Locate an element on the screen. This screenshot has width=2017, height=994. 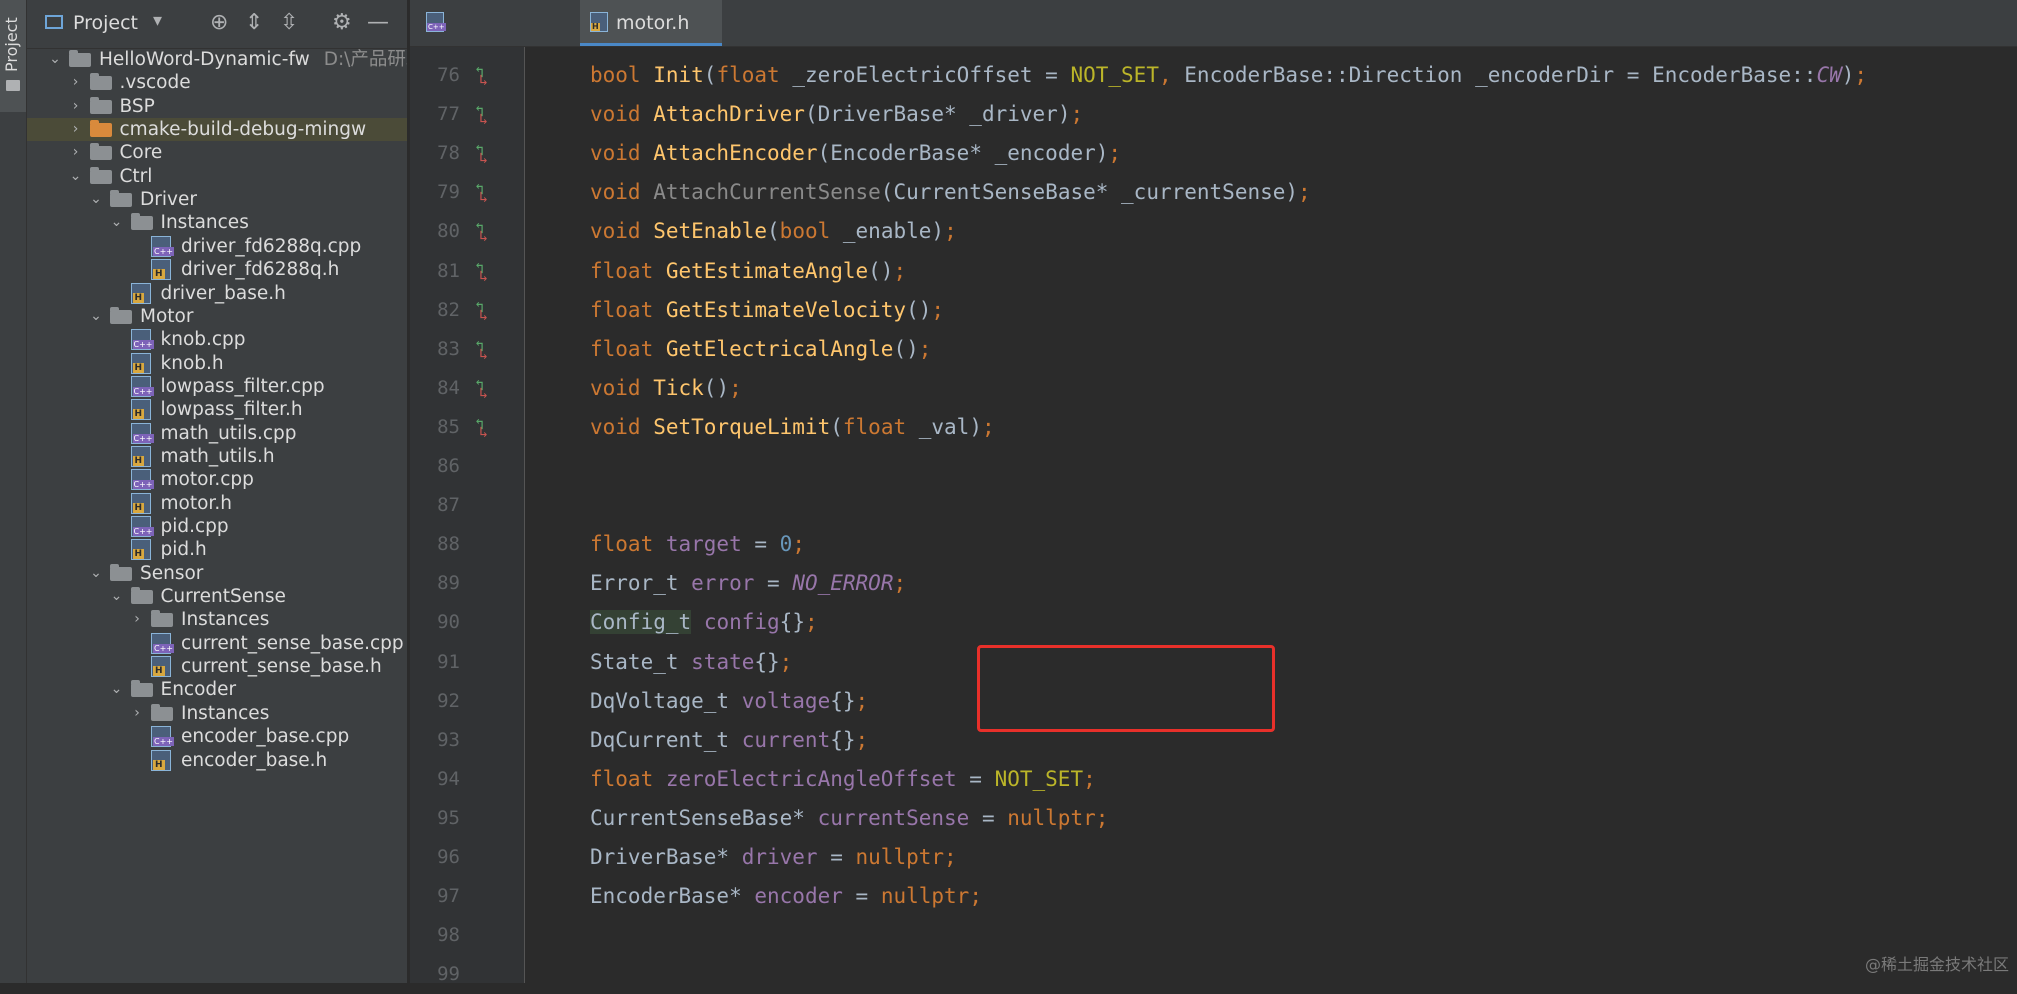
tree-item: ⌄ Motor is located at coordinates (217, 316).